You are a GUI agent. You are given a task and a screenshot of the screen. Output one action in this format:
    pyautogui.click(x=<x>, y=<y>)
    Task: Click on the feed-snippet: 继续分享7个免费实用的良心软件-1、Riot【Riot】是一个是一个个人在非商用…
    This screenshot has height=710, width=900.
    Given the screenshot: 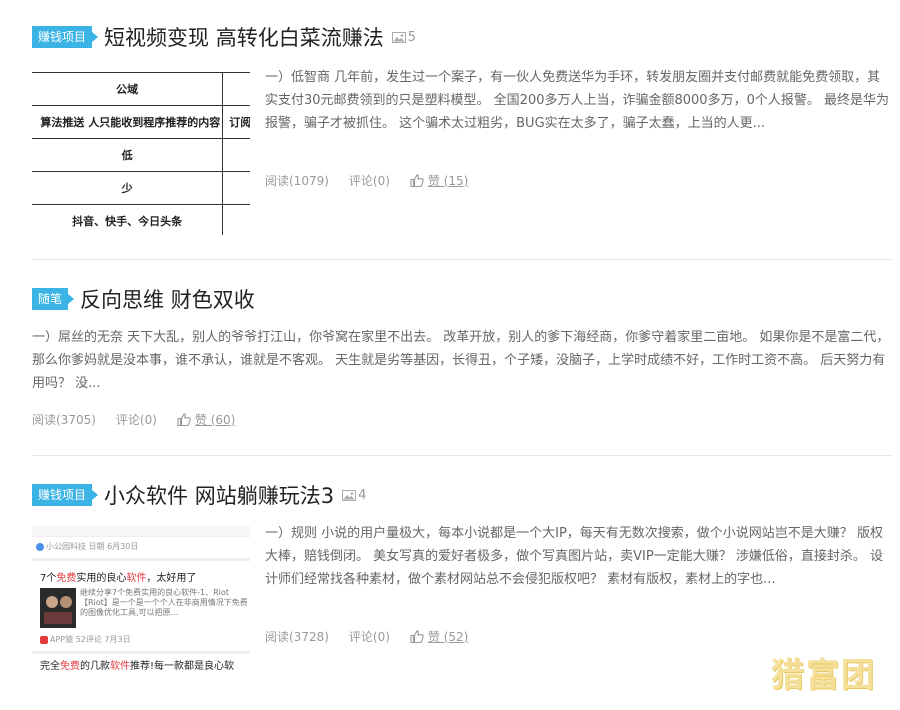 What is the action you would take?
    pyautogui.click(x=164, y=602)
    